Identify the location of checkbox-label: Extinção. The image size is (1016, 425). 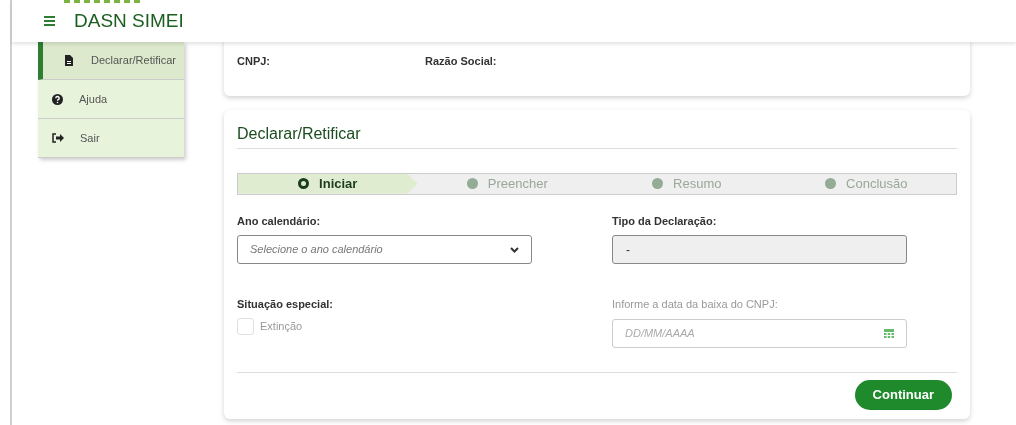
(281, 326).